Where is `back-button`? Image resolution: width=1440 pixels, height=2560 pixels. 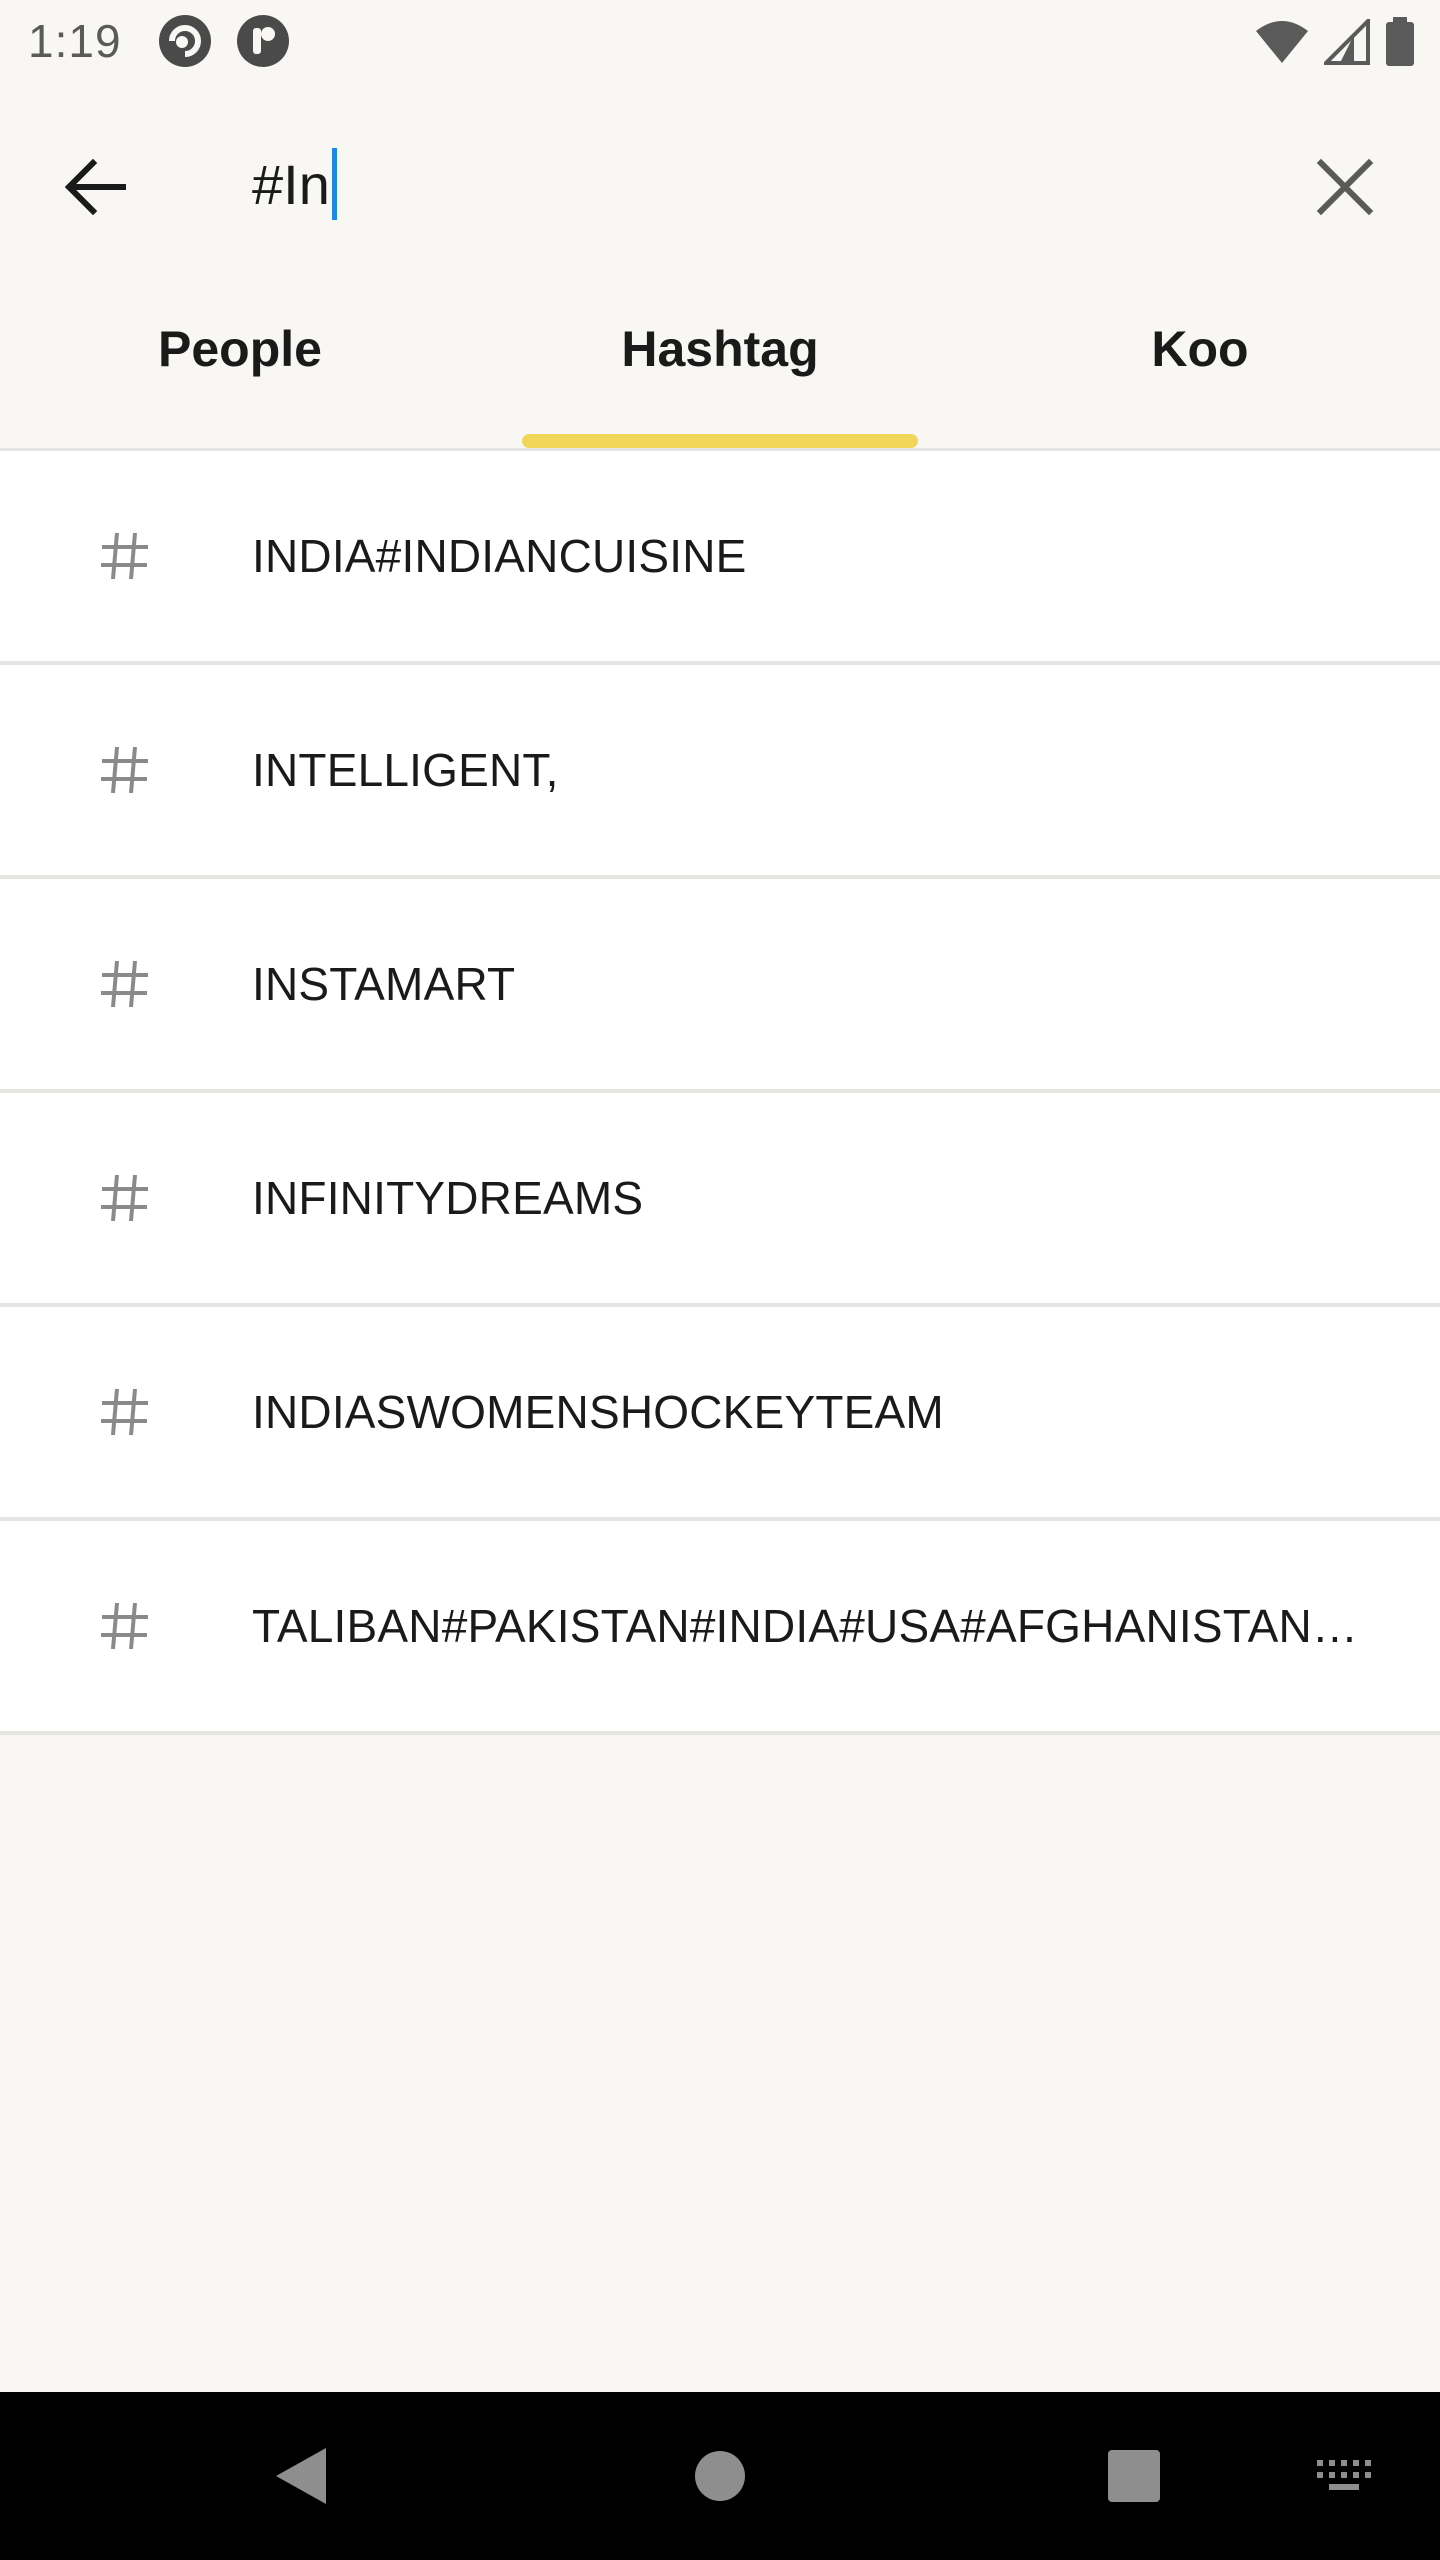 back-button is located at coordinates (95, 187).